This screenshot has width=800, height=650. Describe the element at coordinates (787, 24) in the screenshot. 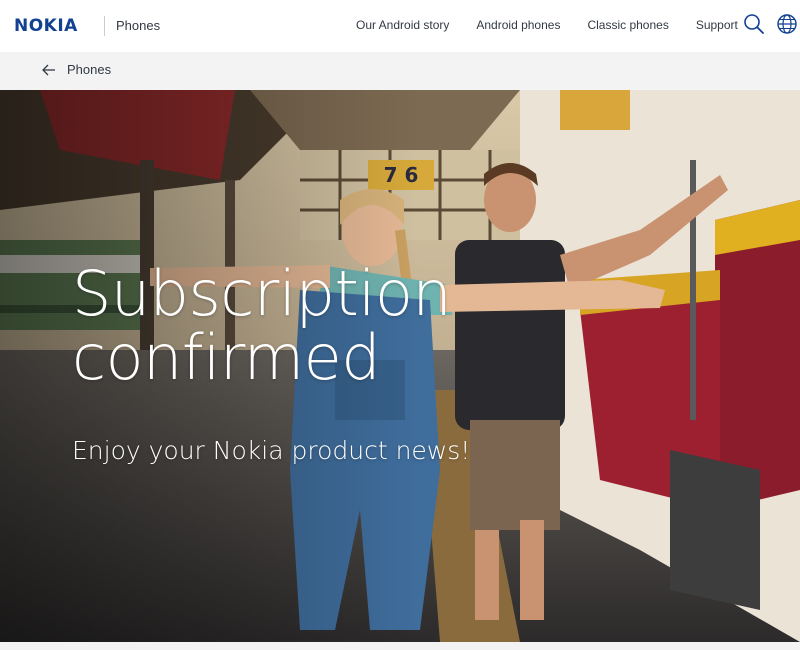

I see `globe-icon` at that location.